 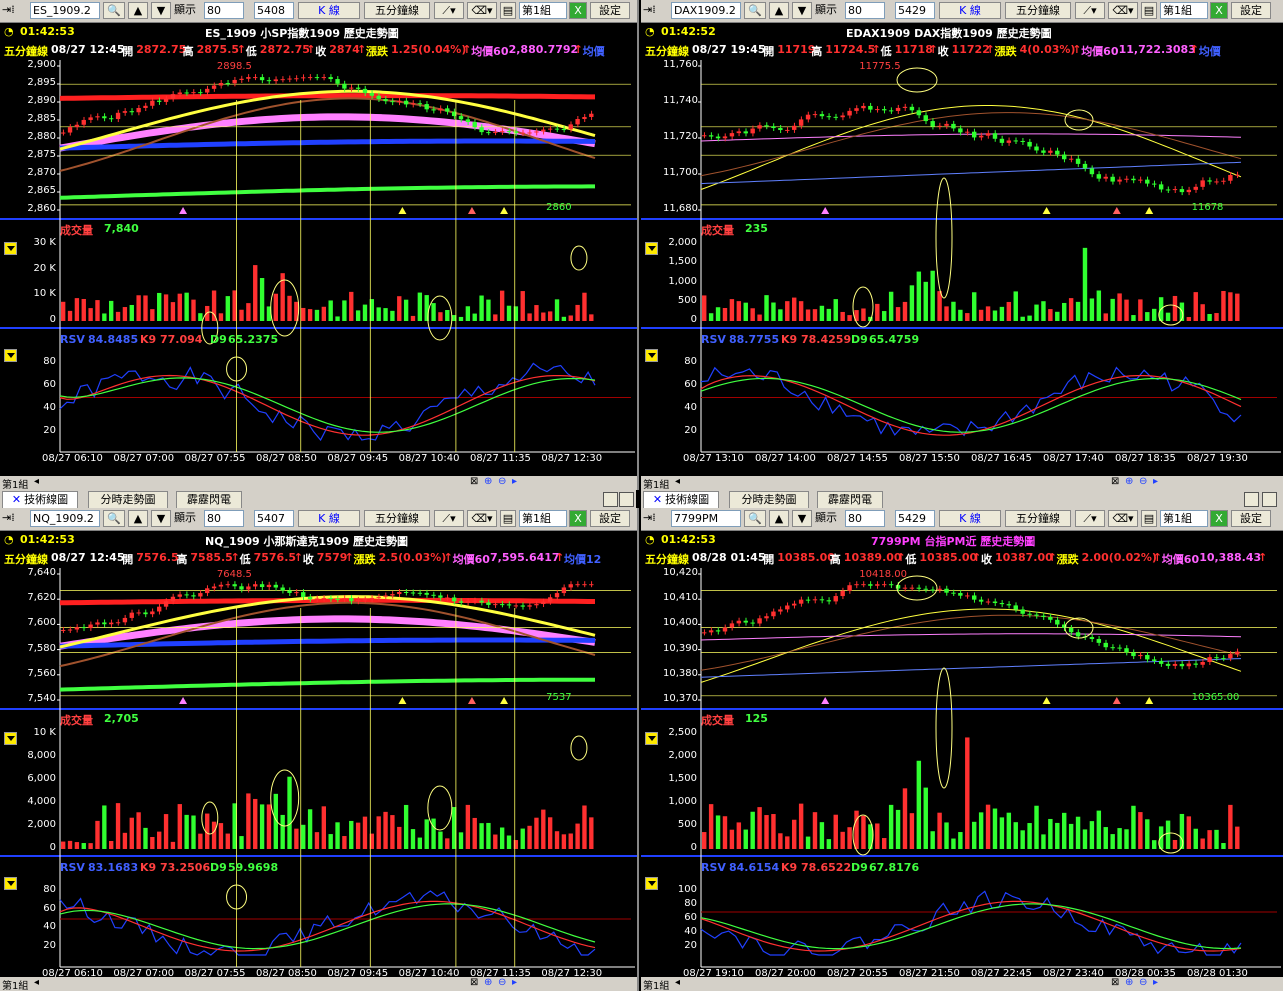 What do you see at coordinates (971, 137) in the screenshot?
I see `moving-average-line` at bounding box center [971, 137].